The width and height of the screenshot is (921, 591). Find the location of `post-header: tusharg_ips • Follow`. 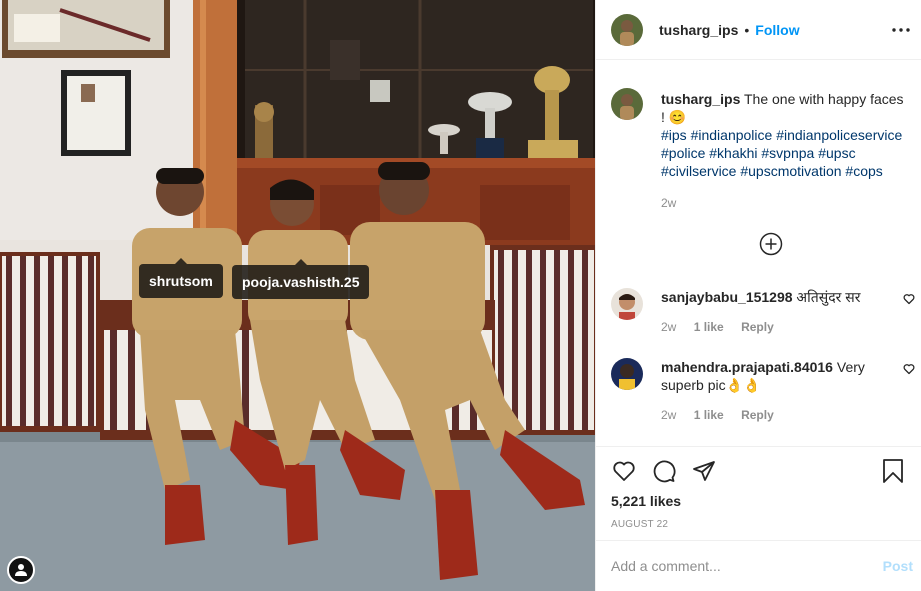

post-header: tusharg_ips • Follow is located at coordinates (758, 30).